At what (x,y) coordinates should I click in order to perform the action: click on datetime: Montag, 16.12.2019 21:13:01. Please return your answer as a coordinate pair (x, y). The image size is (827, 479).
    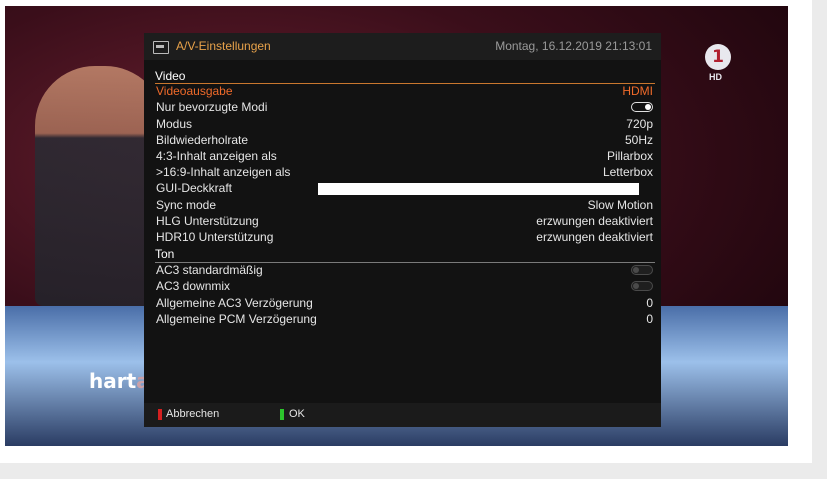
    Looking at the image, I should click on (573, 46).